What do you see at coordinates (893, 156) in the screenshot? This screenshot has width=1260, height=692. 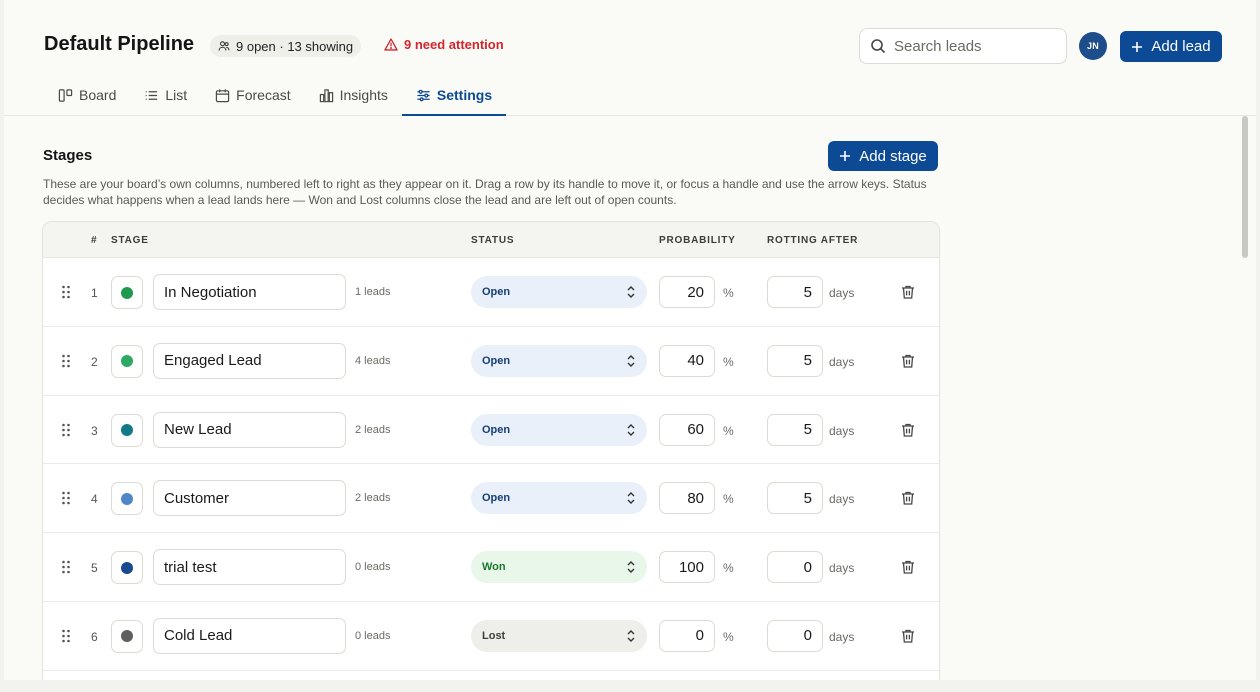 I see `add-stage-label: Add stage` at bounding box center [893, 156].